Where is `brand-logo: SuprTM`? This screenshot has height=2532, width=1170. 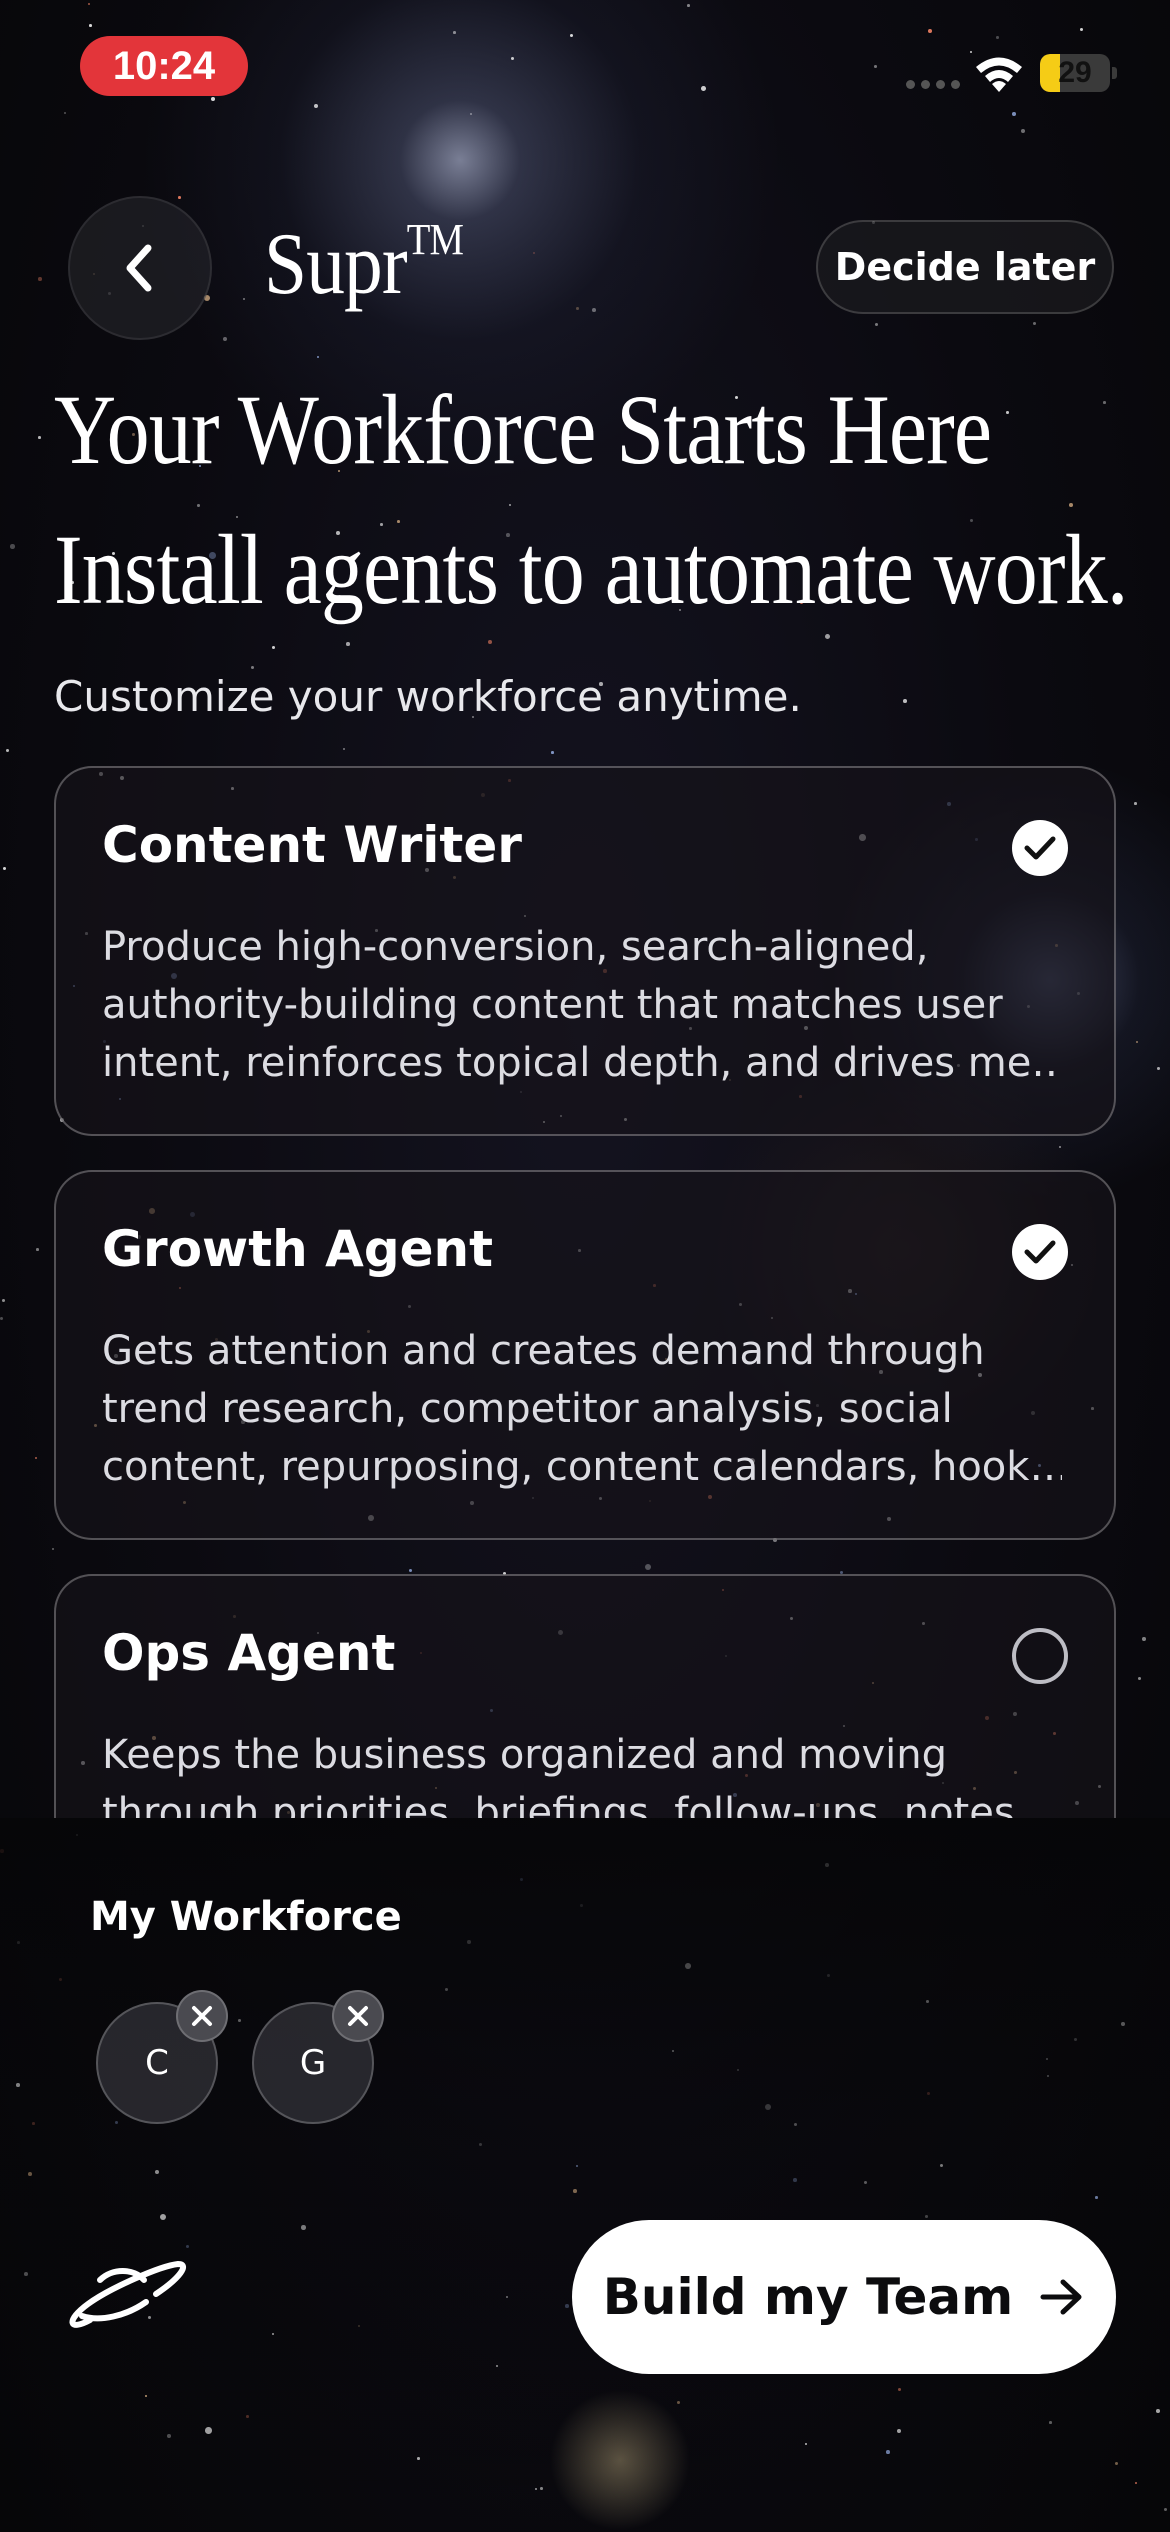
brand-logo: SuprTM is located at coordinates (364, 265).